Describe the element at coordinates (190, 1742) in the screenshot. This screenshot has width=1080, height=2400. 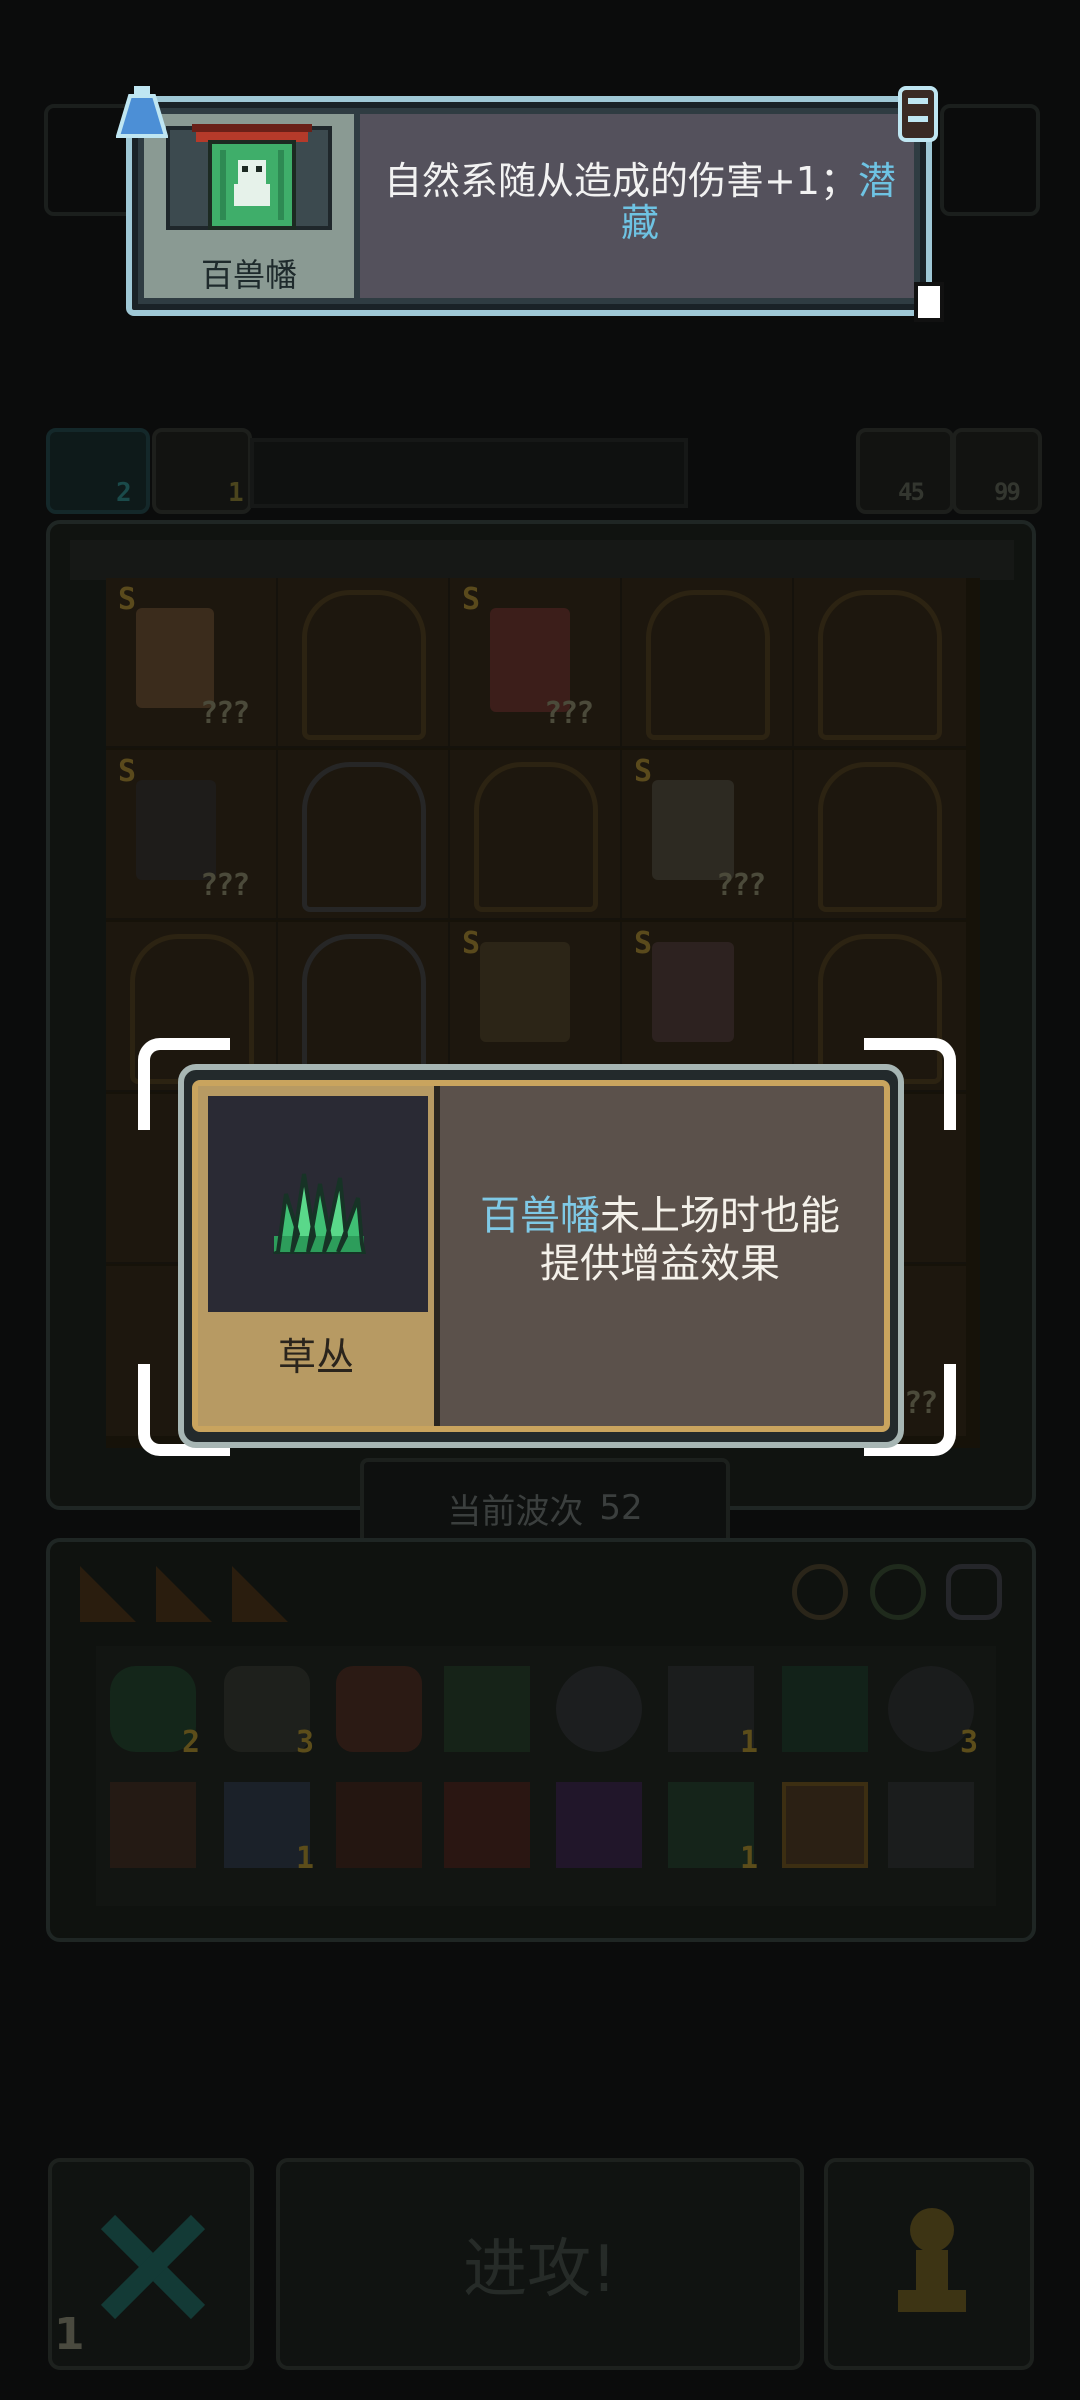
I see `item-count: 2` at that location.